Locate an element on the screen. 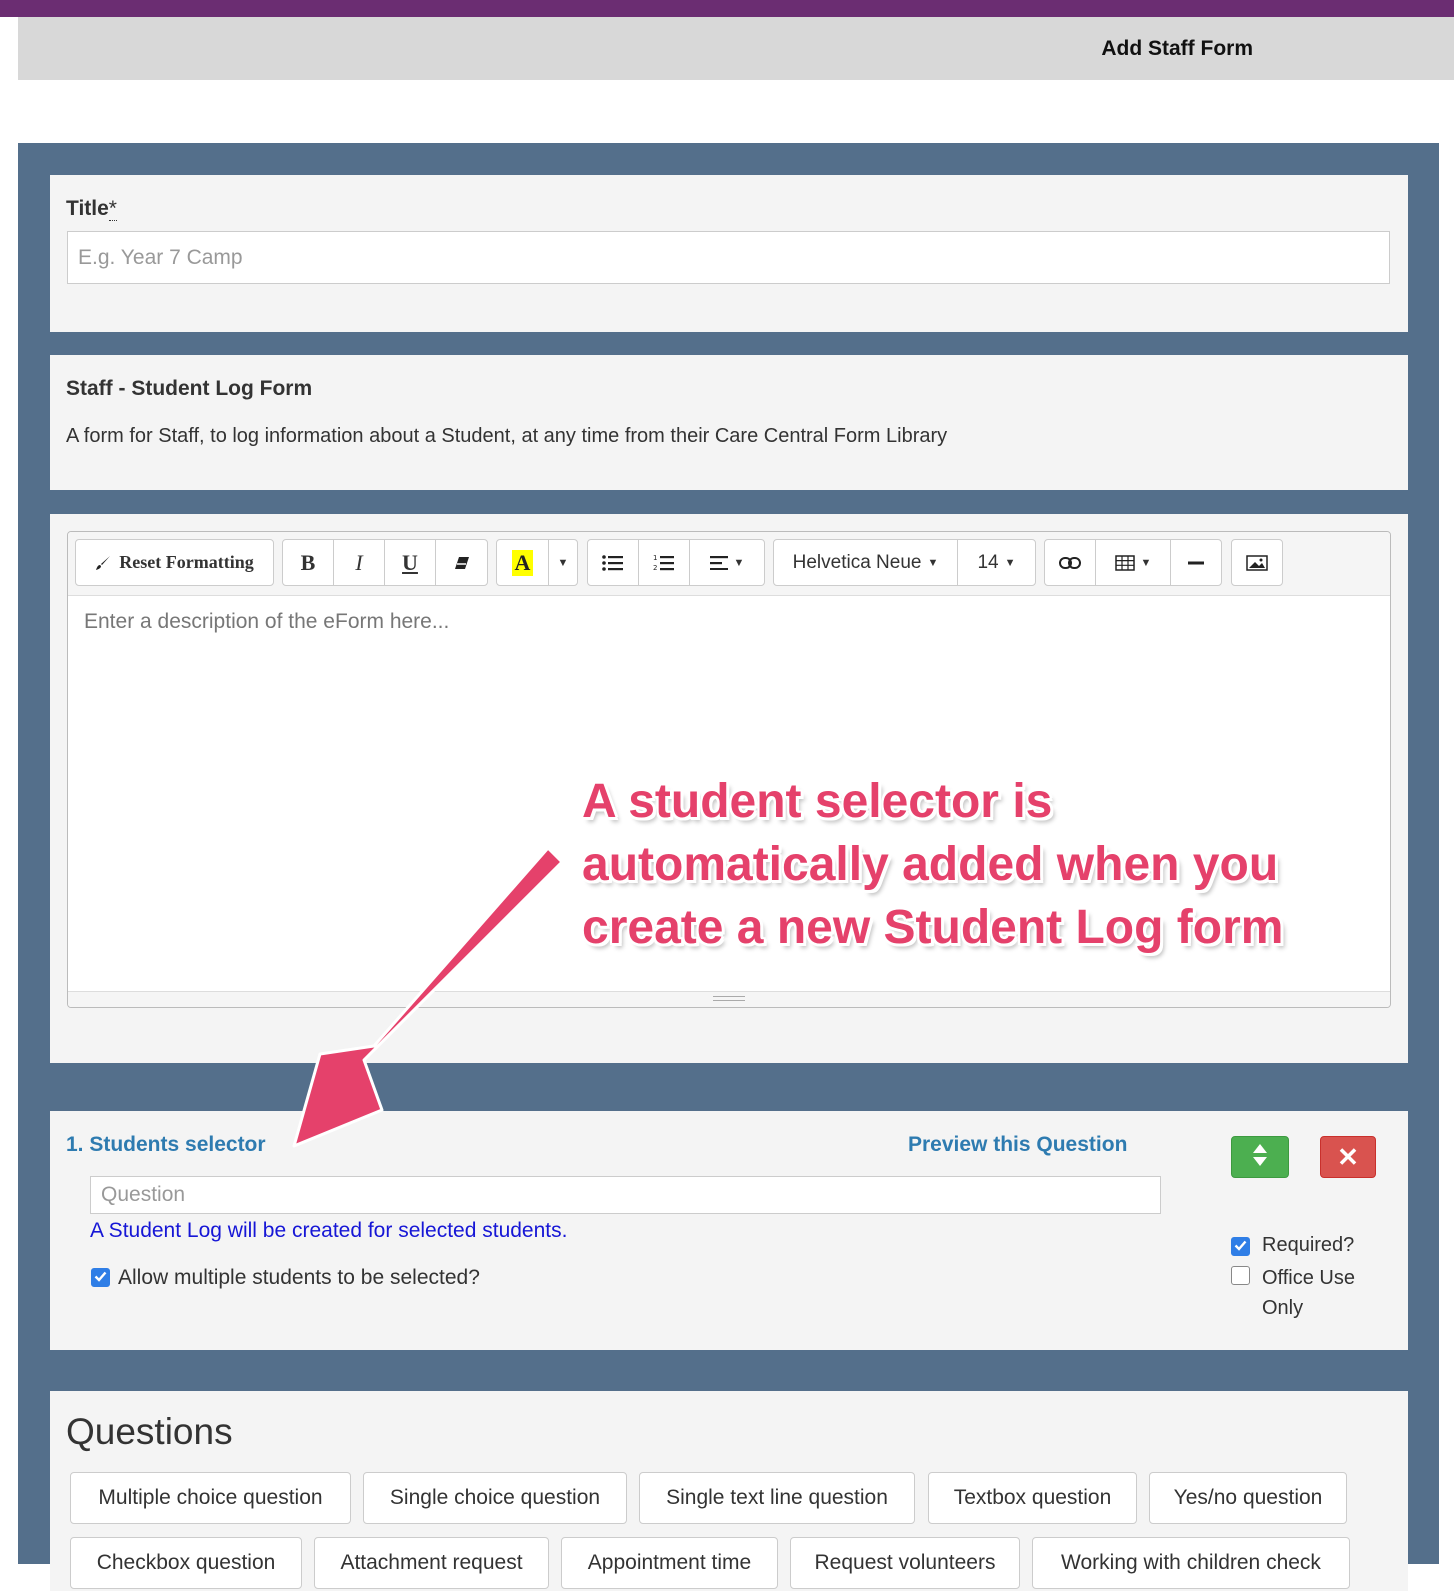 Image resolution: width=1454 pixels, height=1591 pixels. add-appointment-time-button: Appointment time is located at coordinates (669, 1563).